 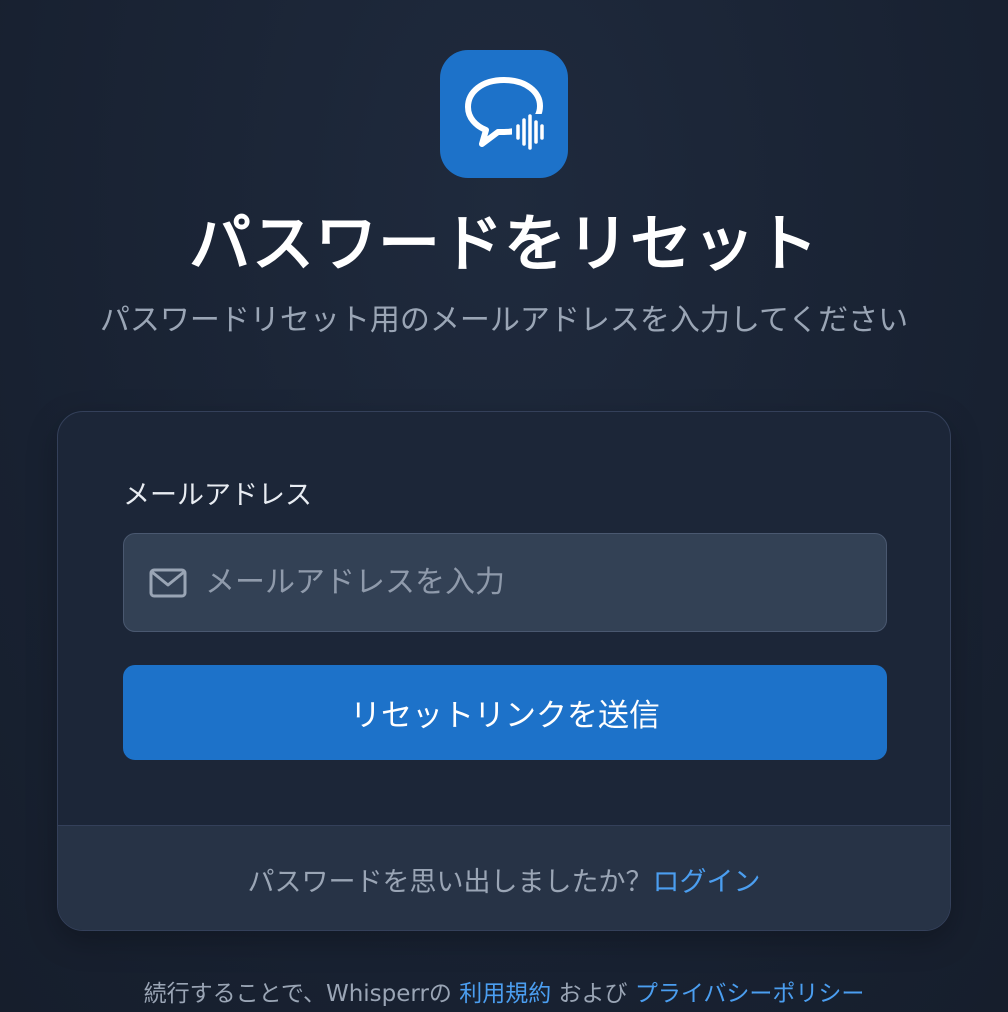 I want to click on card-footer: パスワードを思い出しましたか？ ログイン, so click(x=504, y=877).